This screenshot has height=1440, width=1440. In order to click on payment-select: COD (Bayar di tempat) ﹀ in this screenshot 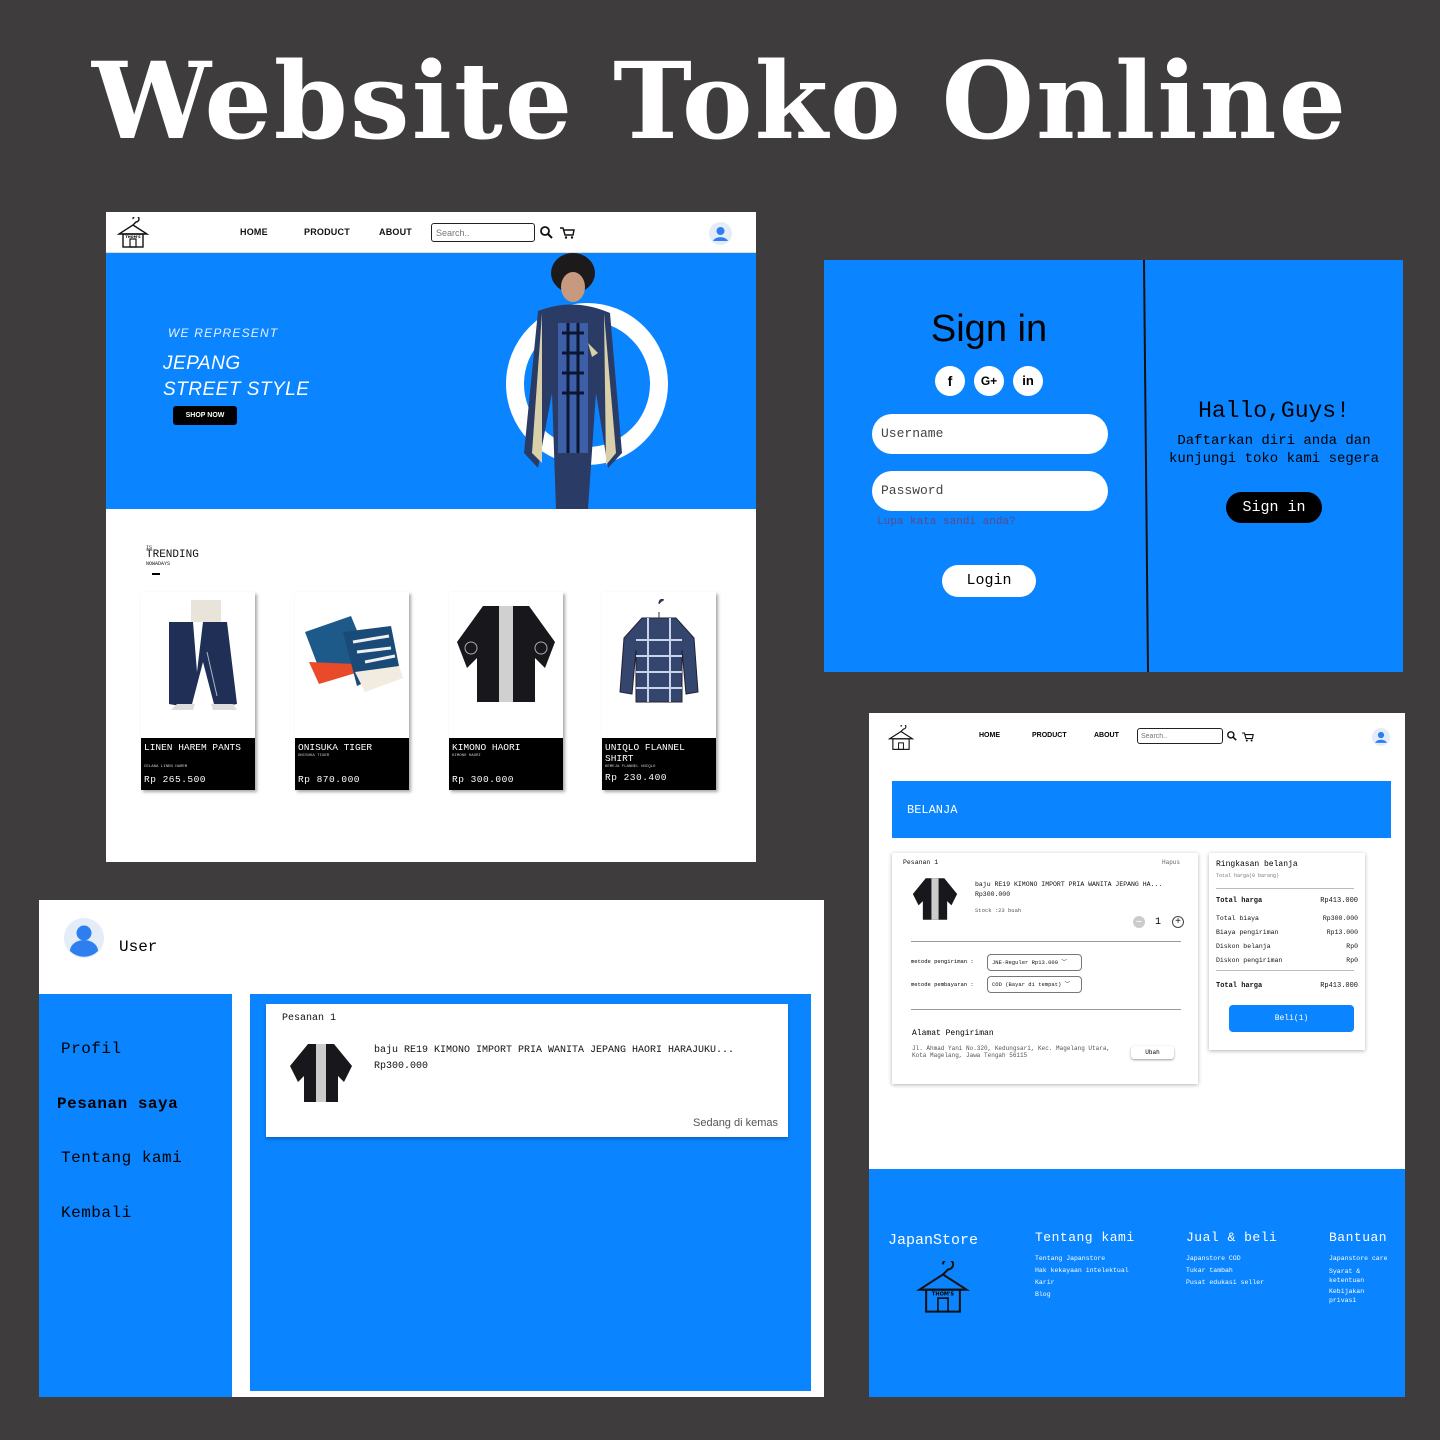, I will do `click(1034, 984)`.